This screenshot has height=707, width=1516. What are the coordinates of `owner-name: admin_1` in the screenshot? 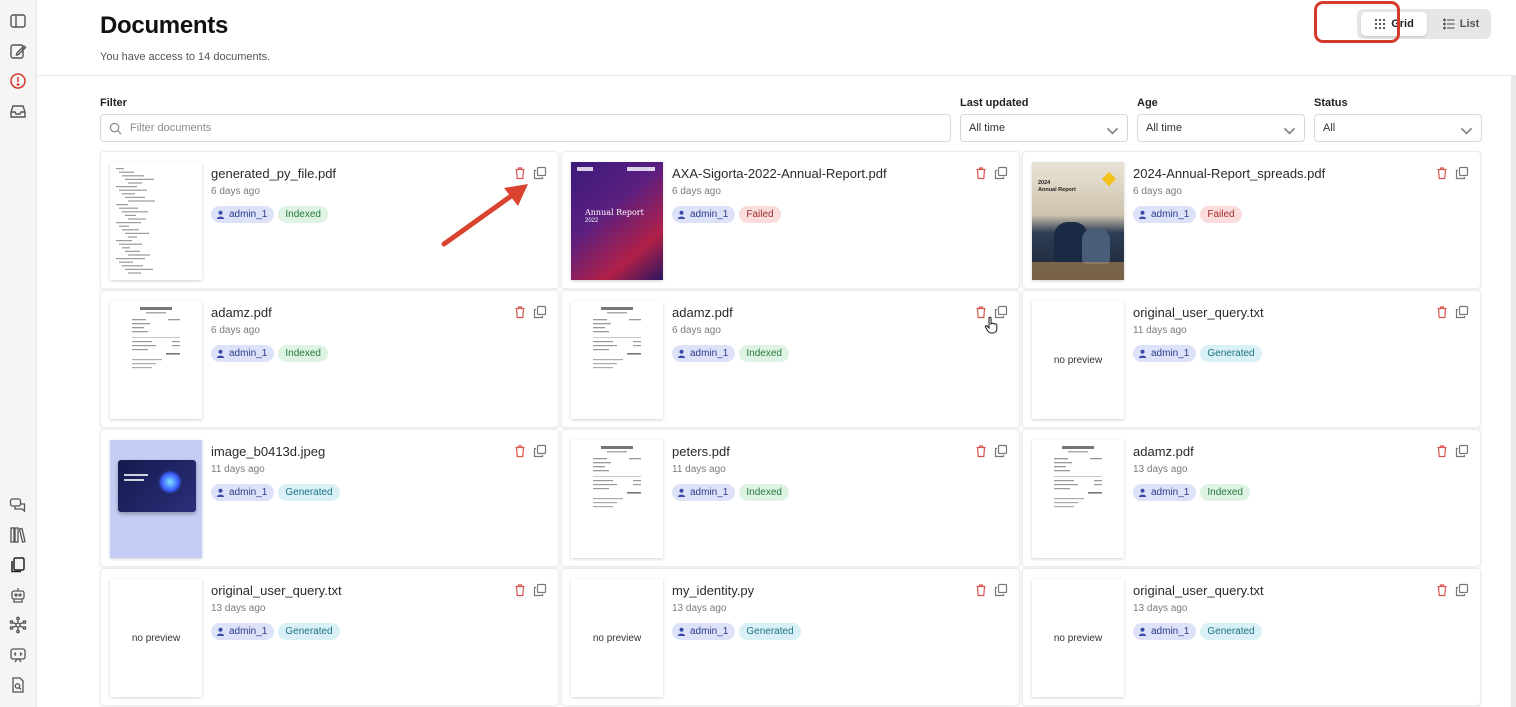 It's located at (248, 492).